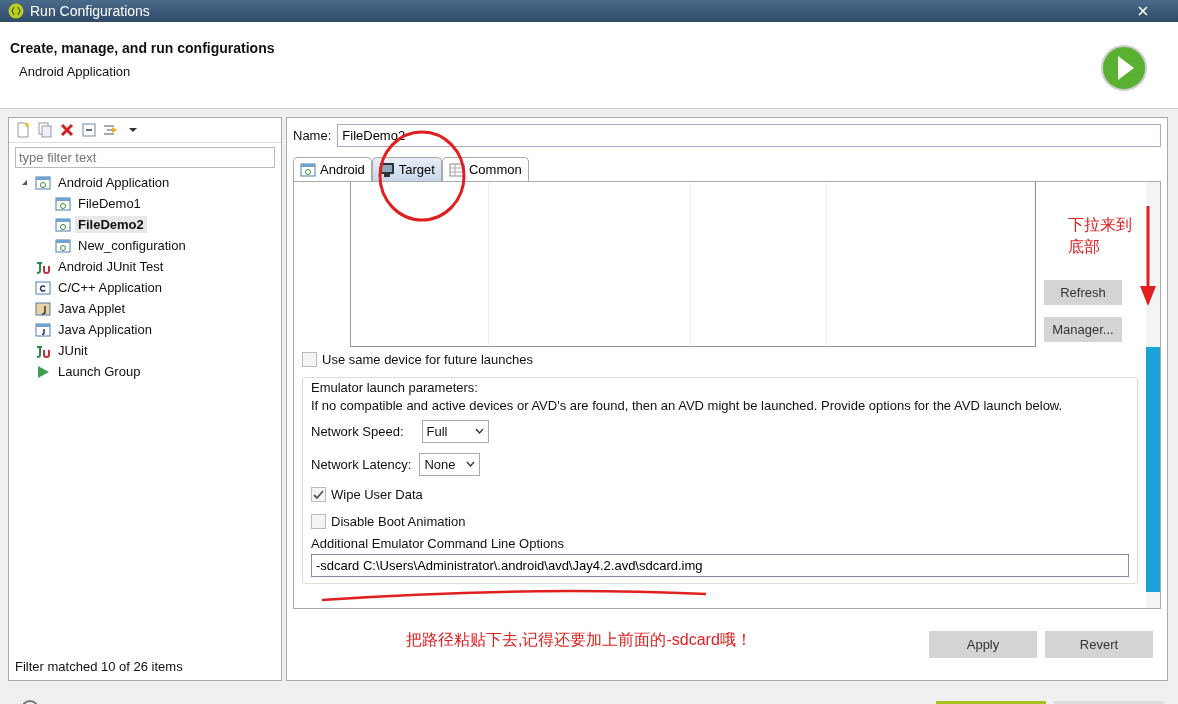  Describe the element at coordinates (110, 287) in the screenshot. I see `tree-item: C/C++ Application` at that location.